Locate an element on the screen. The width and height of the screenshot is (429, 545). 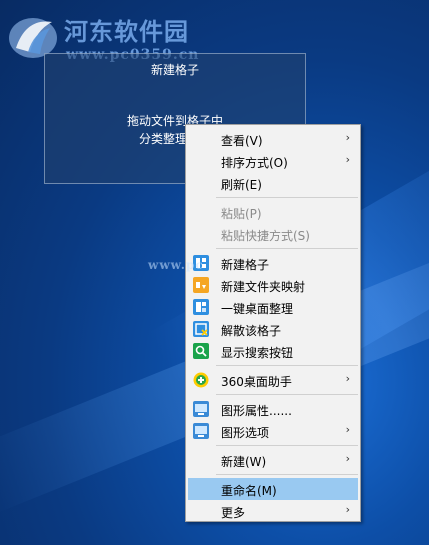
menu-item-label: 解散该格子 is located at coordinates (251, 331).